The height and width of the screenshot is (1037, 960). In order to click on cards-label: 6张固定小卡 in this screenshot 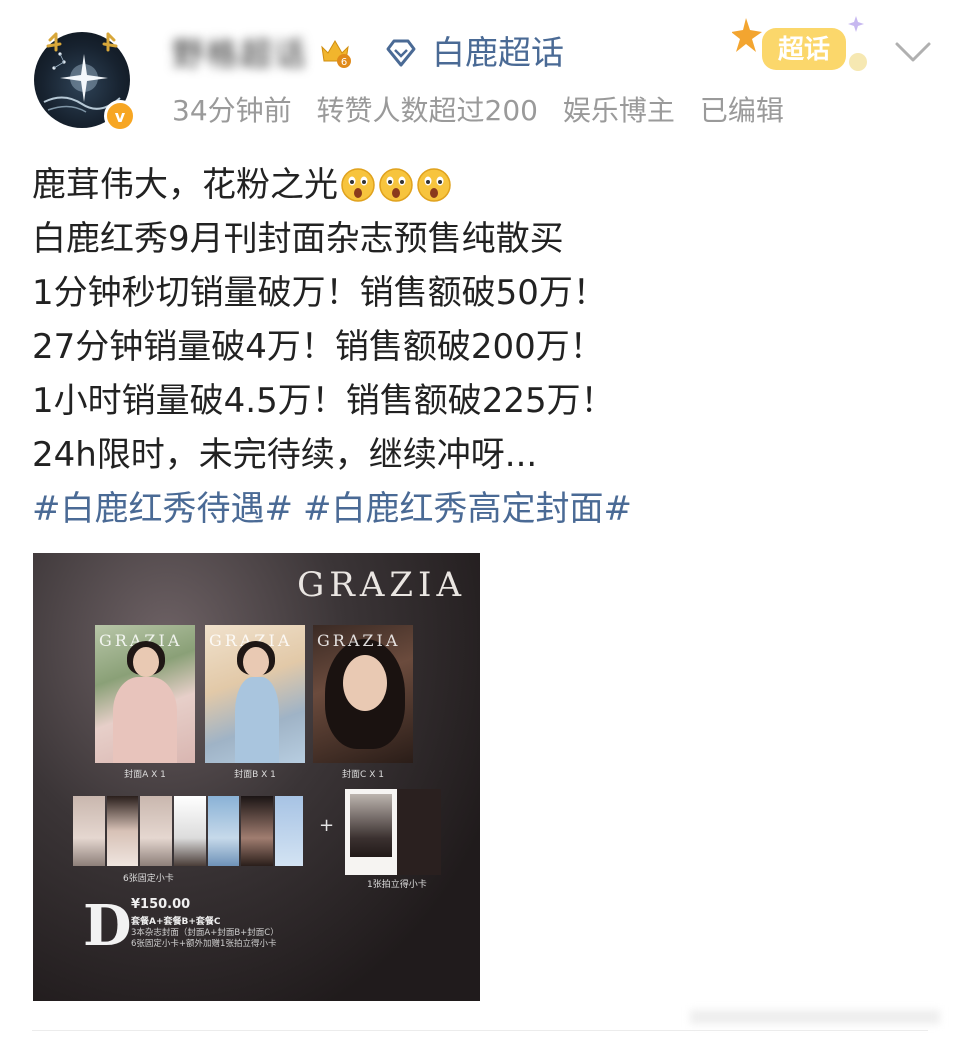, I will do `click(148, 879)`.